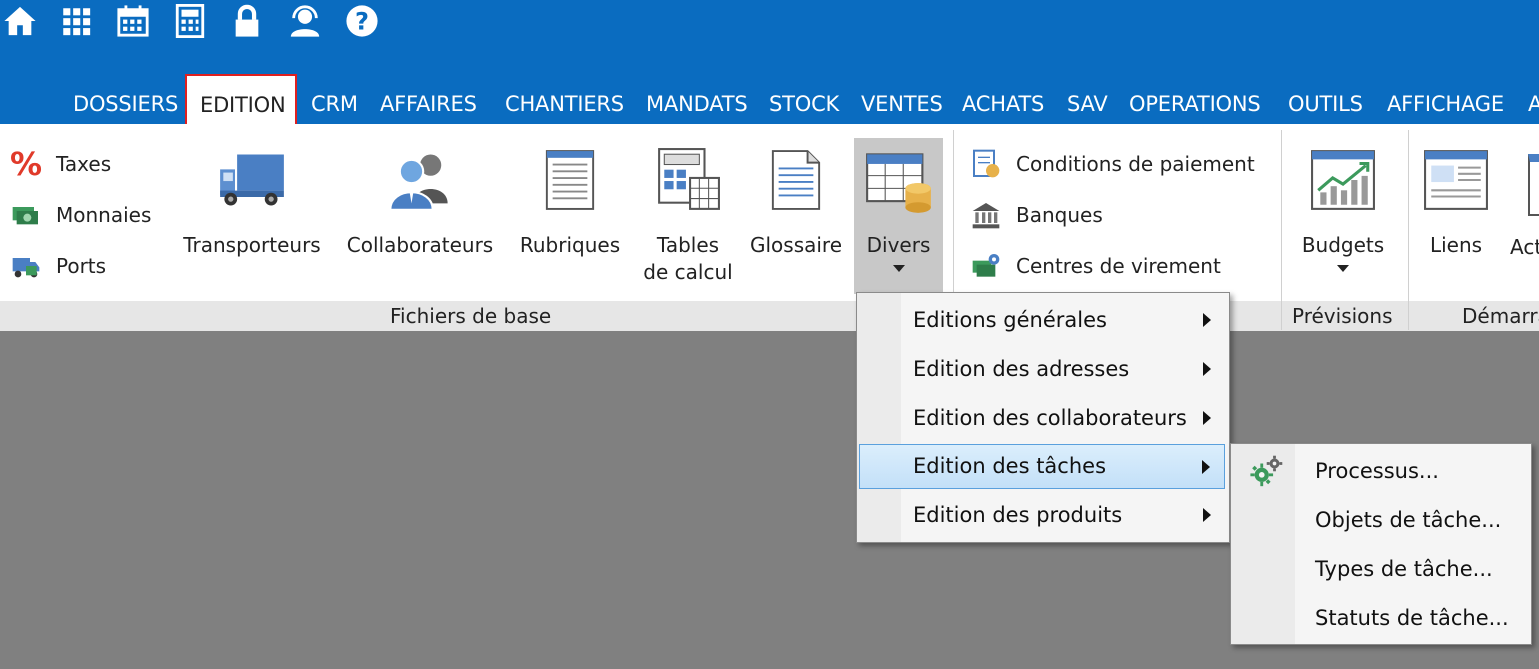 The image size is (1539, 669). What do you see at coordinates (1042, 320) in the screenshot?
I see `menu-item-editions-generales: Editions générales` at bounding box center [1042, 320].